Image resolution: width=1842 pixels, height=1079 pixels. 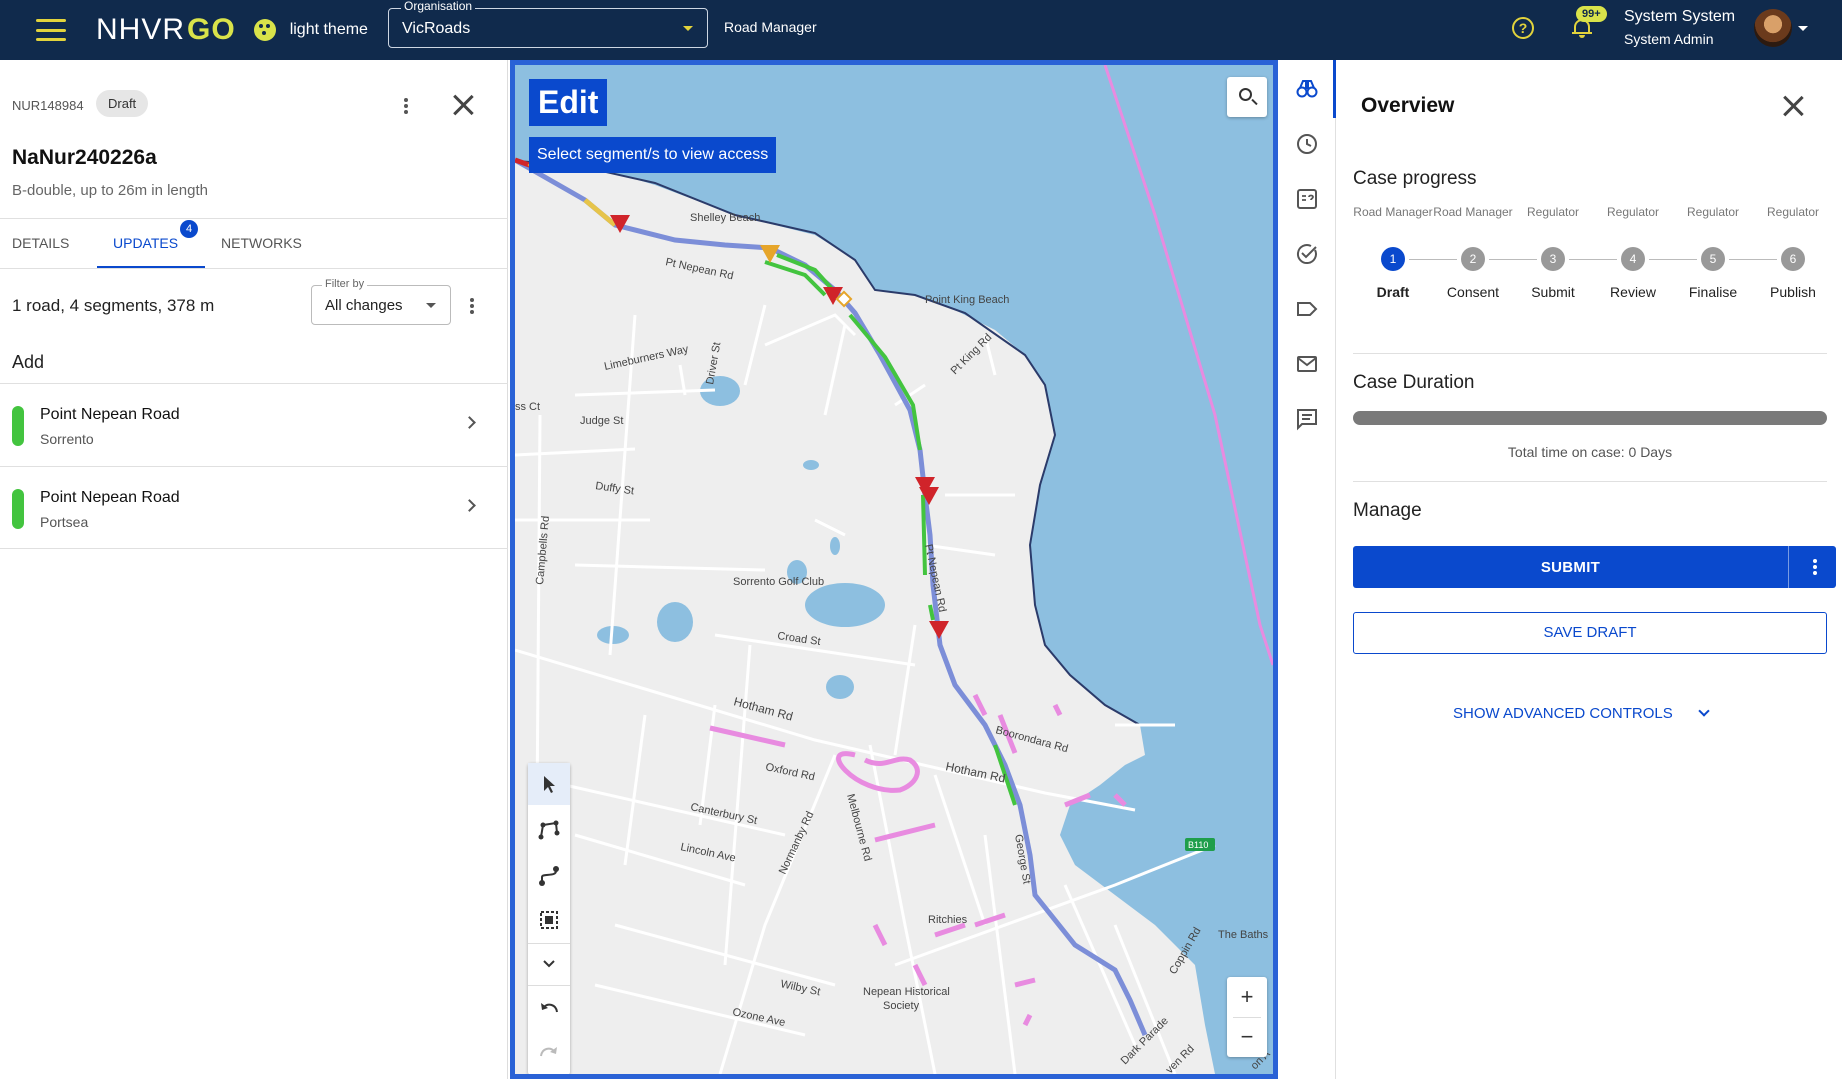 I want to click on route-icon, so click(x=549, y=876).